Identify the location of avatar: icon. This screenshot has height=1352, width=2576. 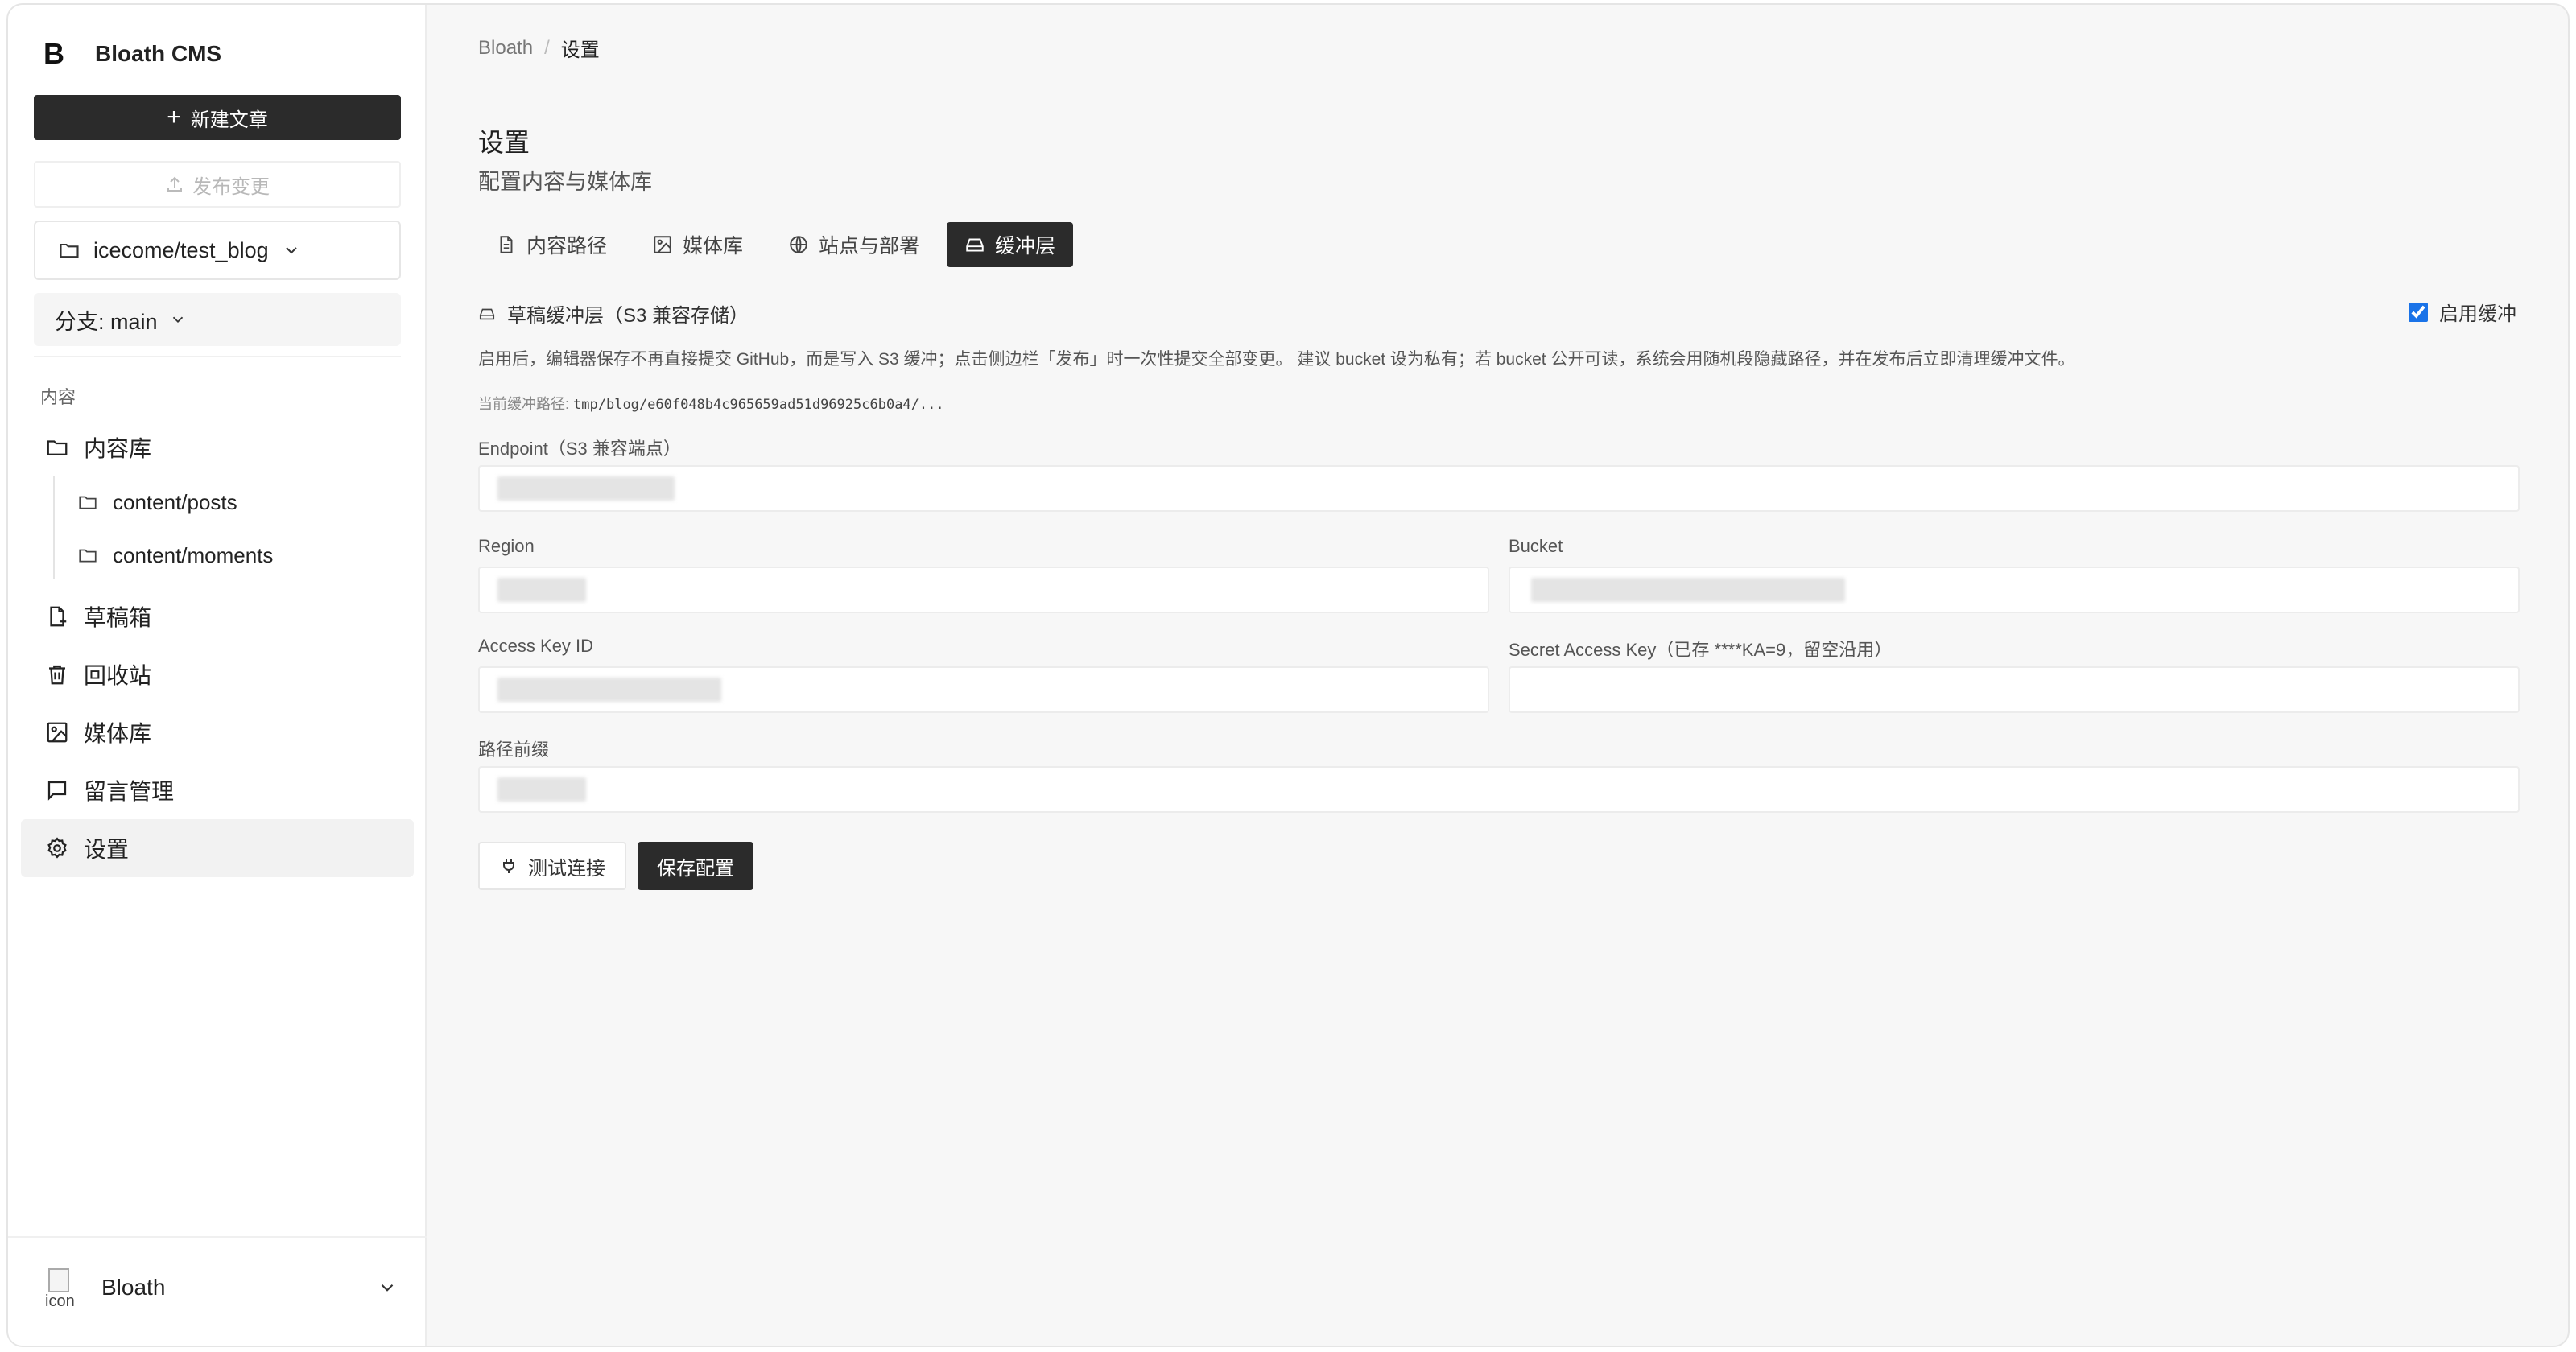
(67, 1287).